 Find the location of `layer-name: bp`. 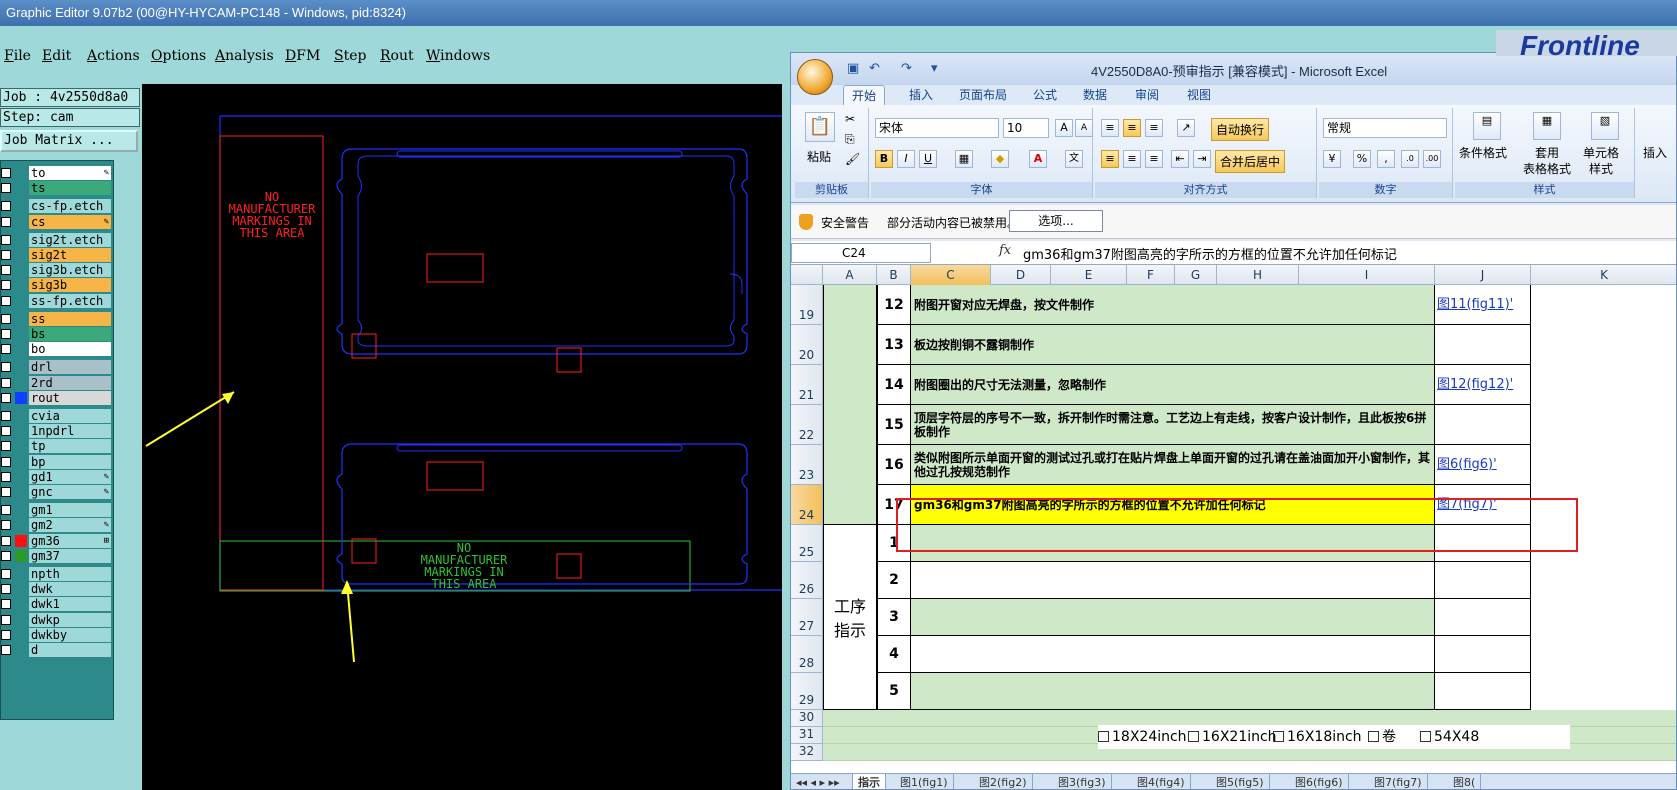

layer-name: bp is located at coordinates (70, 461).